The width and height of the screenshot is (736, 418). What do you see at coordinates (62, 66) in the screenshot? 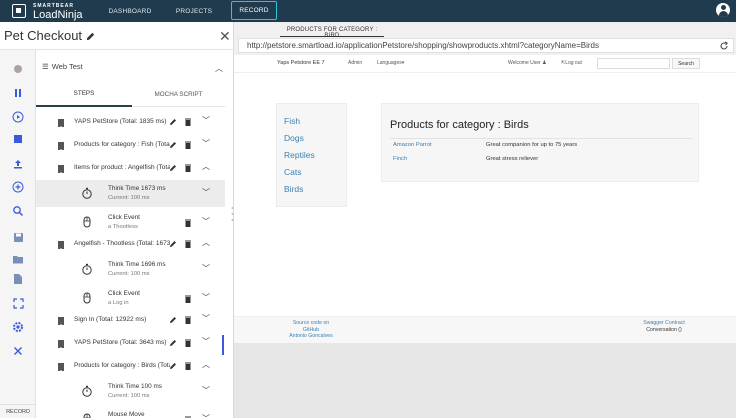
I see `web-test-toggle: ☰ Web Test` at bounding box center [62, 66].